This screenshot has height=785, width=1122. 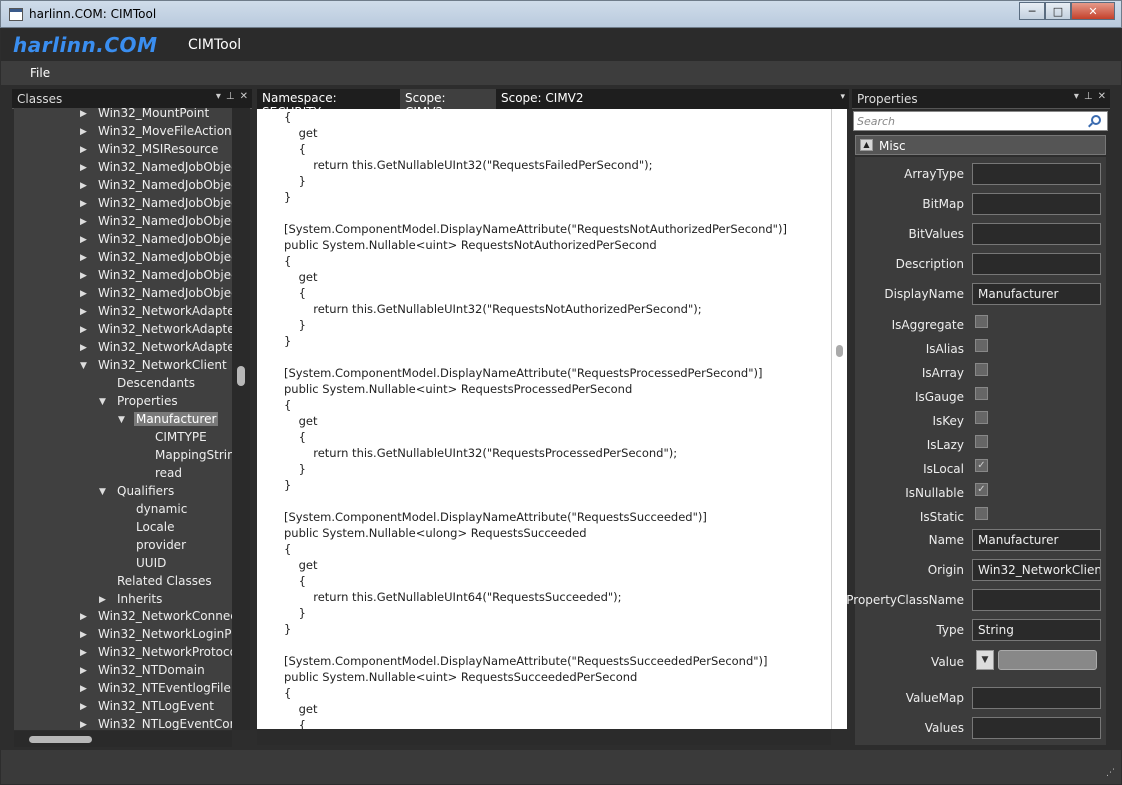 I want to click on tree-item: ▶ Win32_NetworkAdapterC, so click(x=156, y=330).